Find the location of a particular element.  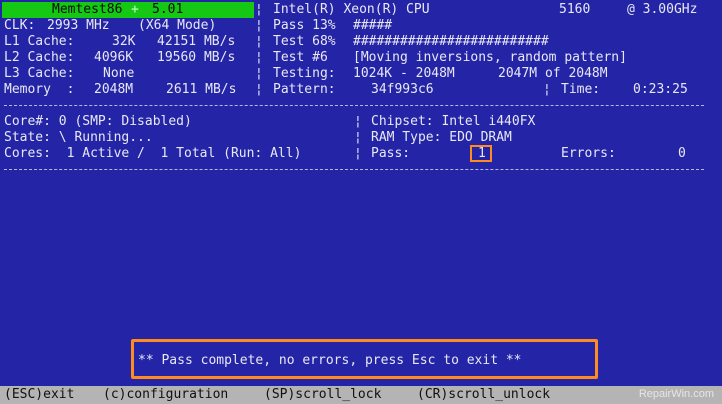

pass-highlight-box is located at coordinates (481, 153).